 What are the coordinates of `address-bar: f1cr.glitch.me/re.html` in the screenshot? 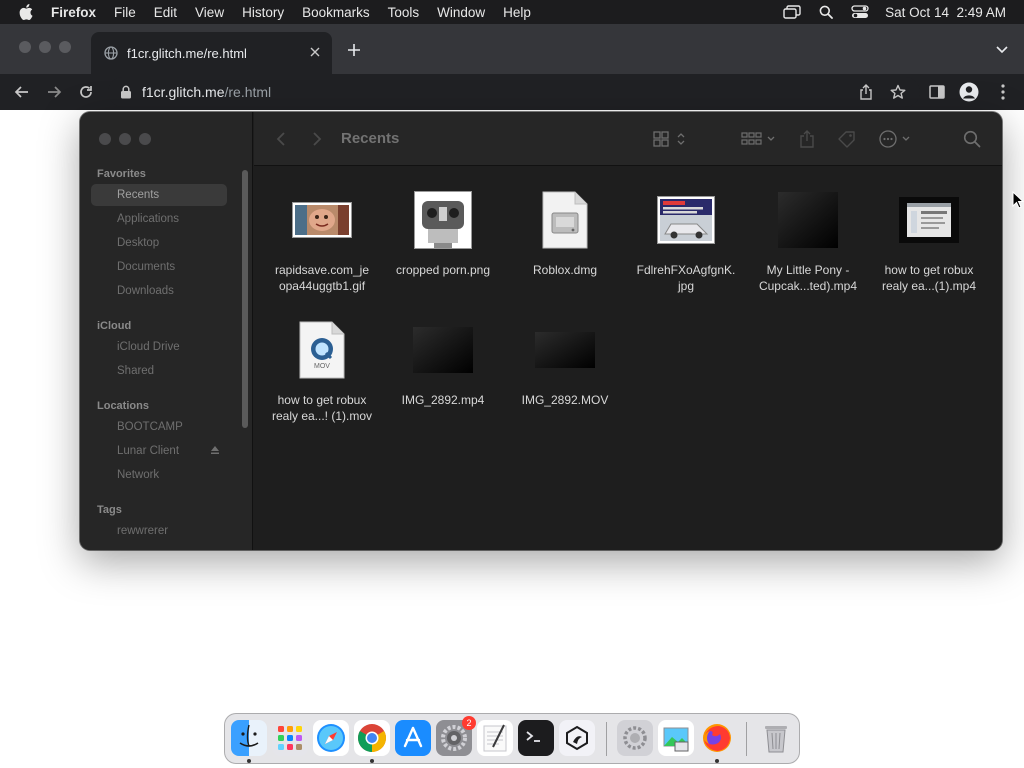 It's located at (514, 92).